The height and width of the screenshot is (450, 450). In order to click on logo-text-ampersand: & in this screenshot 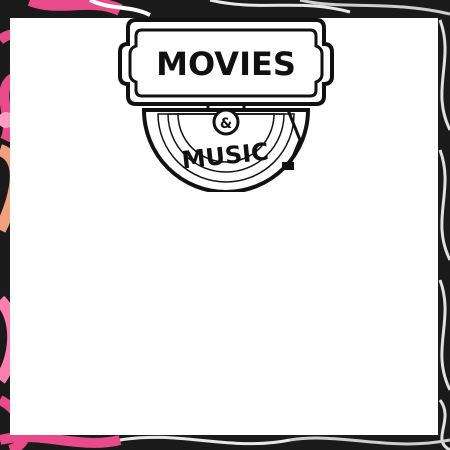, I will do `click(226, 124)`.